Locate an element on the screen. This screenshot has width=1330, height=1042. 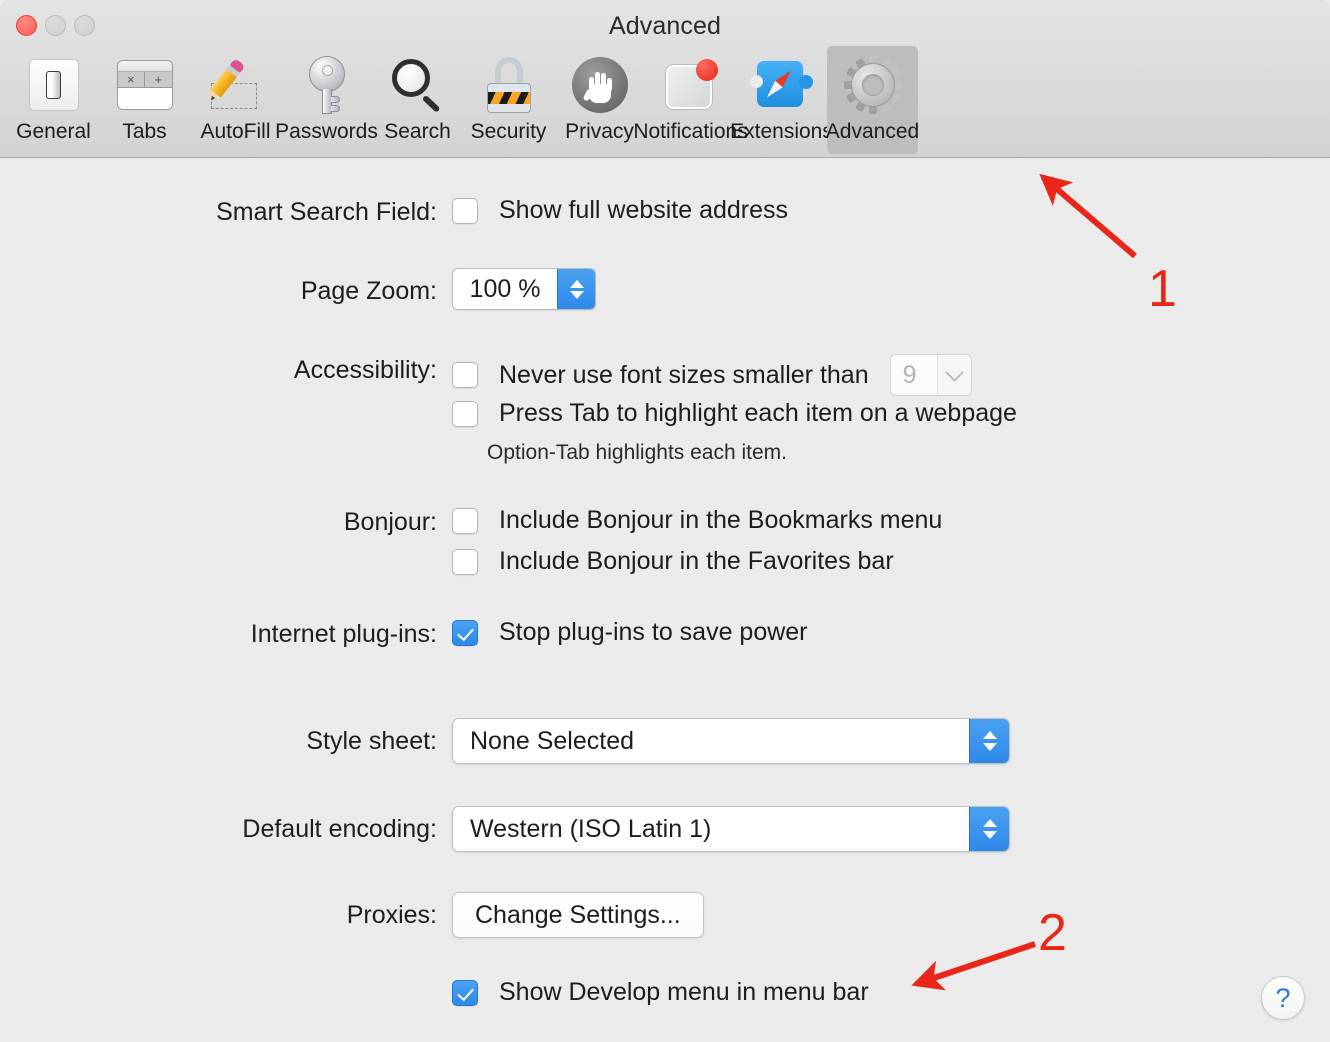
develop-menu-row: Show Develop menu in menu bar is located at coordinates (660, 992).